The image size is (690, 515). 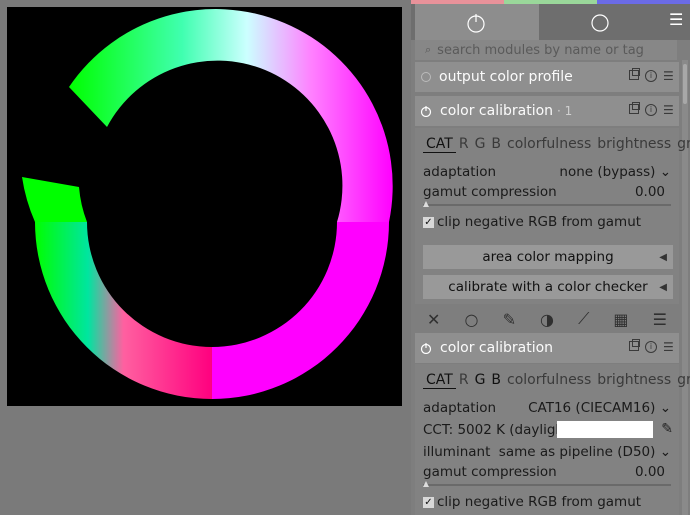 I want to click on adaptation-select: adaptation CAT16 (CIECAM16) ⌄, so click(x=547, y=408).